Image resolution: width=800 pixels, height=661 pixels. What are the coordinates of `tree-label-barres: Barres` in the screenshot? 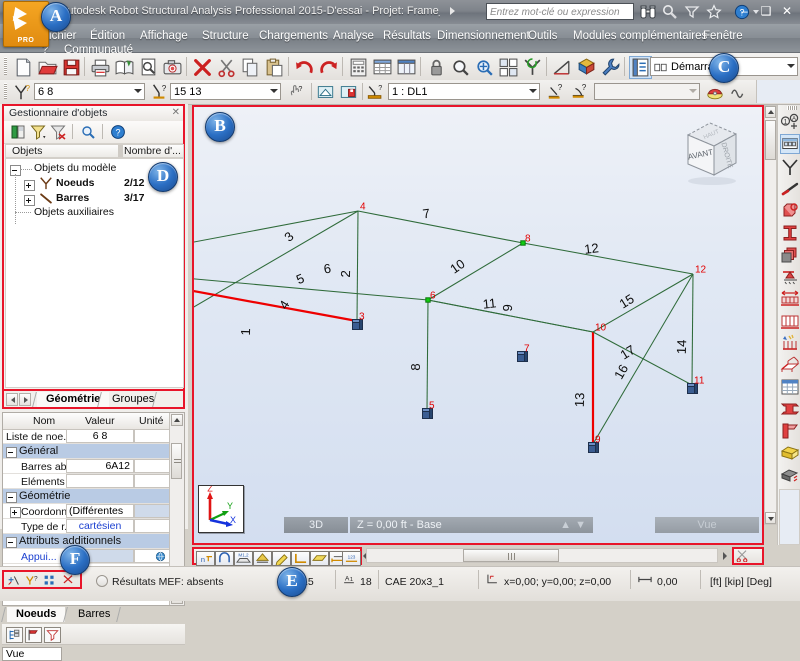 It's located at (72, 198).